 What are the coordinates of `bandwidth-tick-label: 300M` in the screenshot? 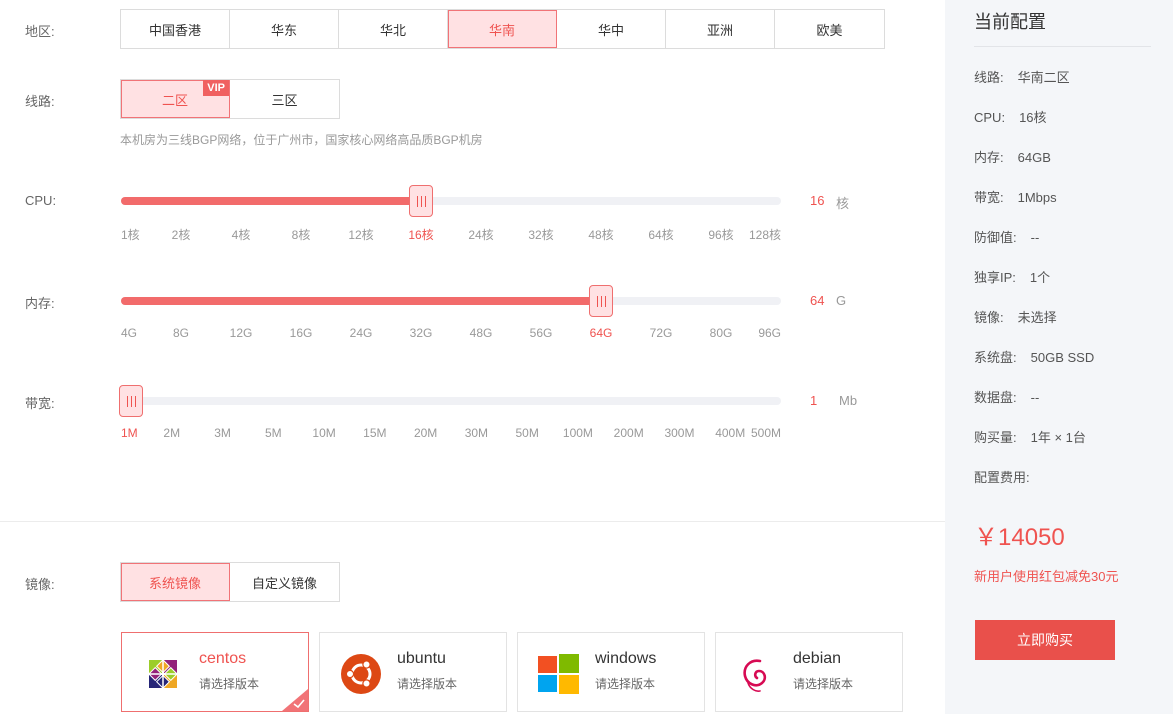 It's located at (679, 433).